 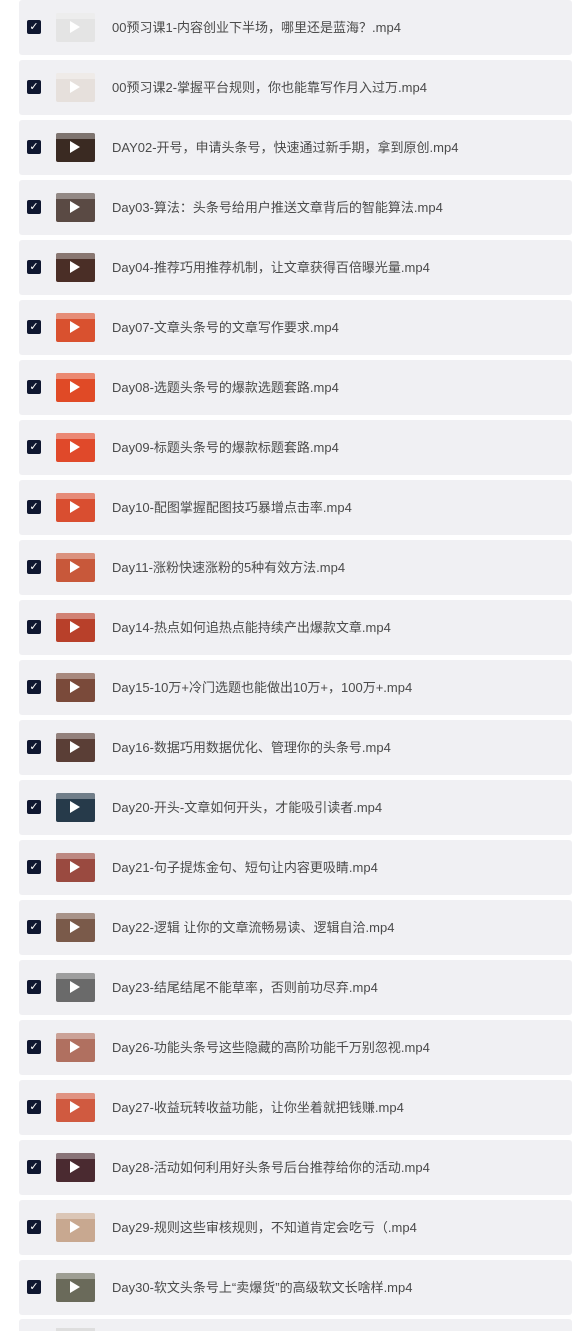 What do you see at coordinates (295, 1107) in the screenshot?
I see `file-row: ✓ Day27-收益玩转收益功能，让你坐着就把钱赚.mp4` at bounding box center [295, 1107].